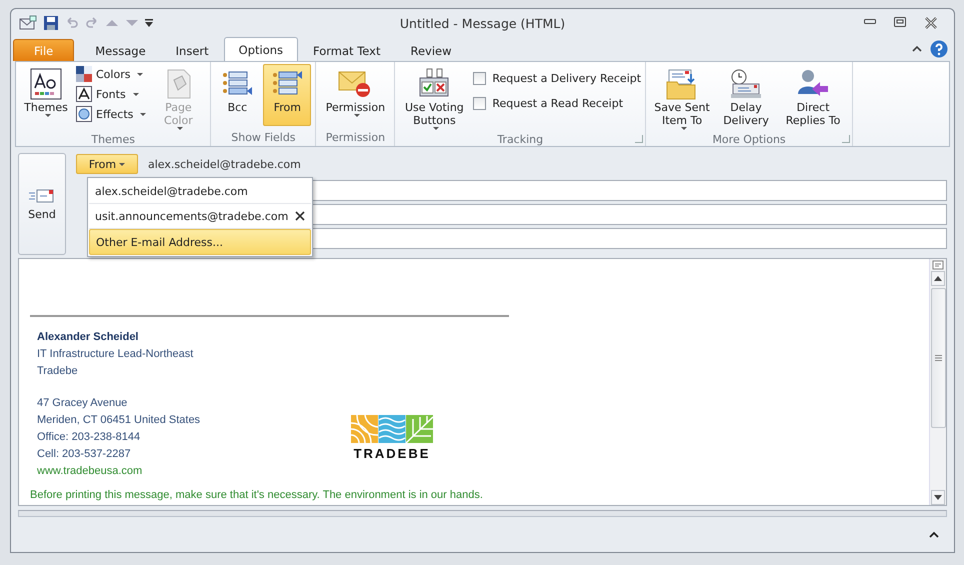 The image size is (964, 565). Describe the element at coordinates (434, 98) in the screenshot. I see `ribbon-button: Use Voting Buttons` at that location.